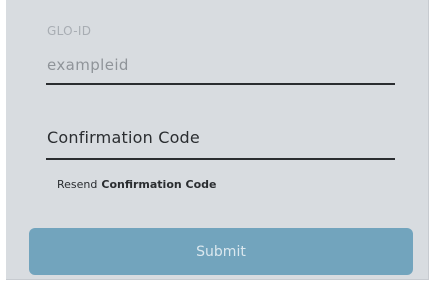 This screenshot has height=283, width=433. Describe the element at coordinates (77, 184) in the screenshot. I see `resend-prefix-text: Resend` at that location.